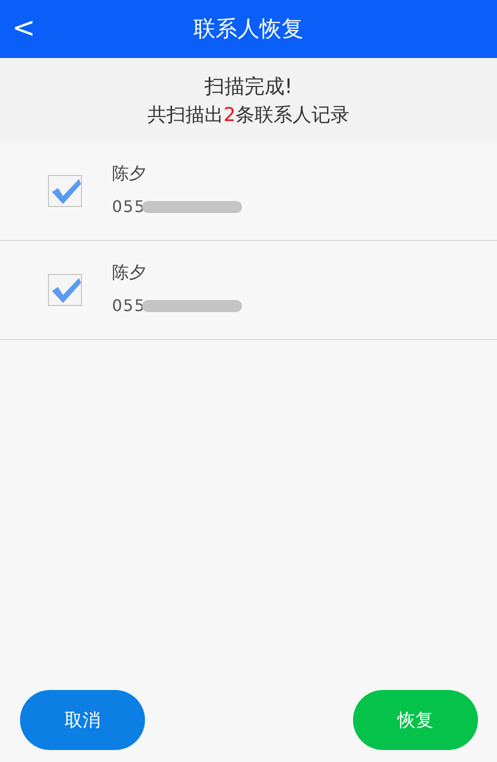  I want to click on page-title: 联系人恢复, so click(249, 30).